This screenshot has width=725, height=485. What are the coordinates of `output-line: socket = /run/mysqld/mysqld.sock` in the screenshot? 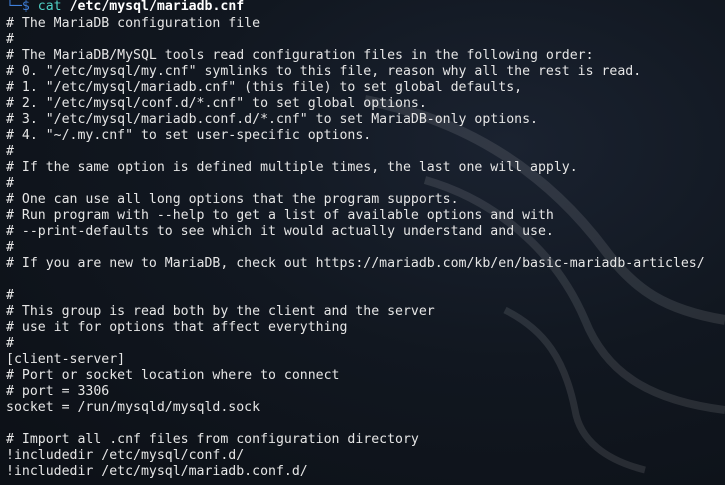 It's located at (133, 407).